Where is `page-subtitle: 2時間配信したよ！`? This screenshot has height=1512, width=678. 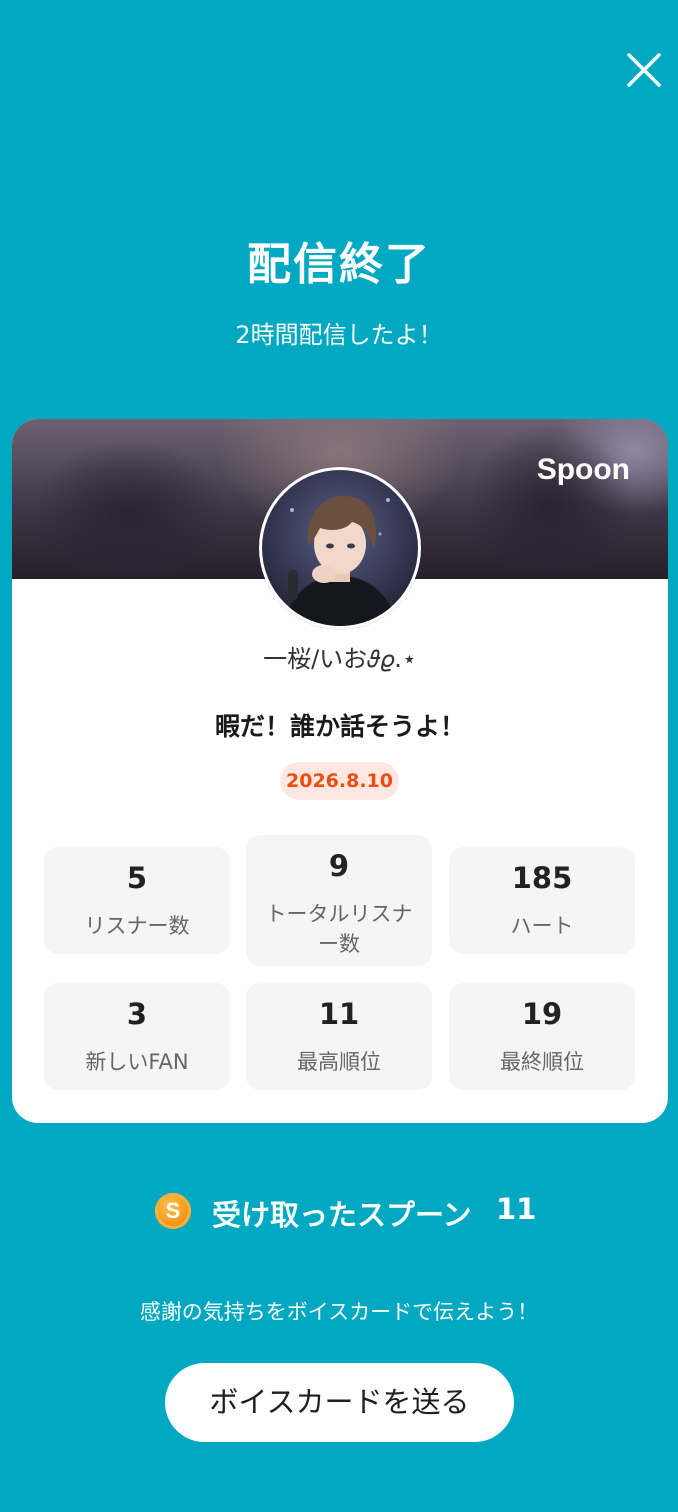 page-subtitle: 2時間配信したよ！ is located at coordinates (339, 335).